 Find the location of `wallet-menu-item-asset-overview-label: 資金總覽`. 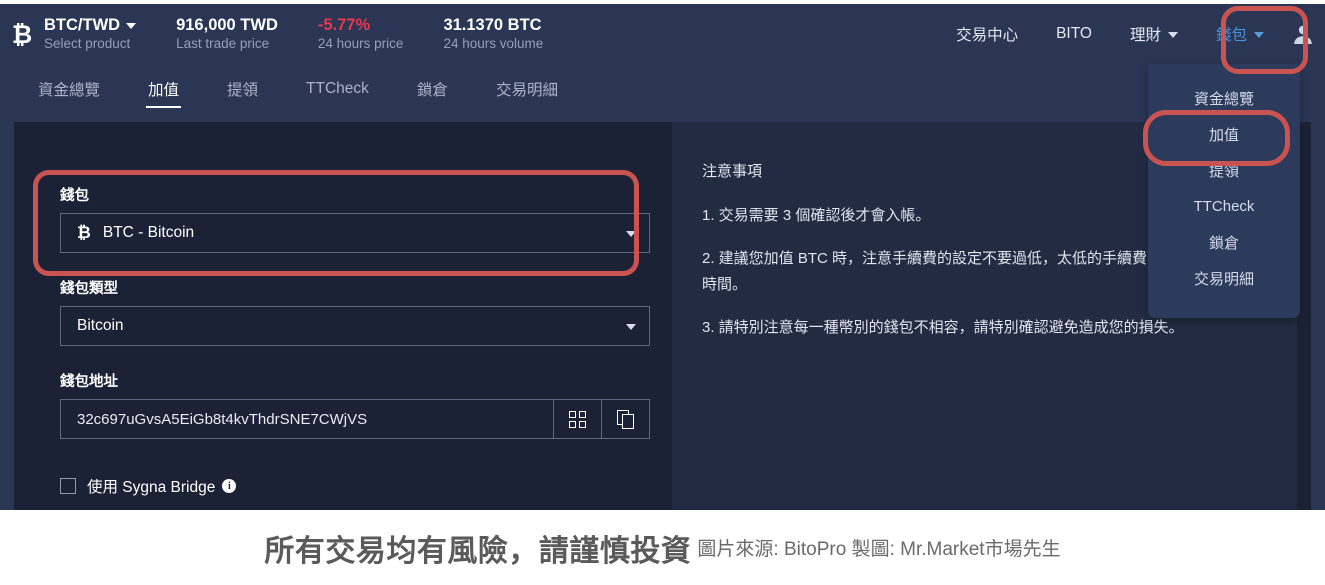

wallet-menu-item-asset-overview-label: 資金總覽 is located at coordinates (1223, 99).